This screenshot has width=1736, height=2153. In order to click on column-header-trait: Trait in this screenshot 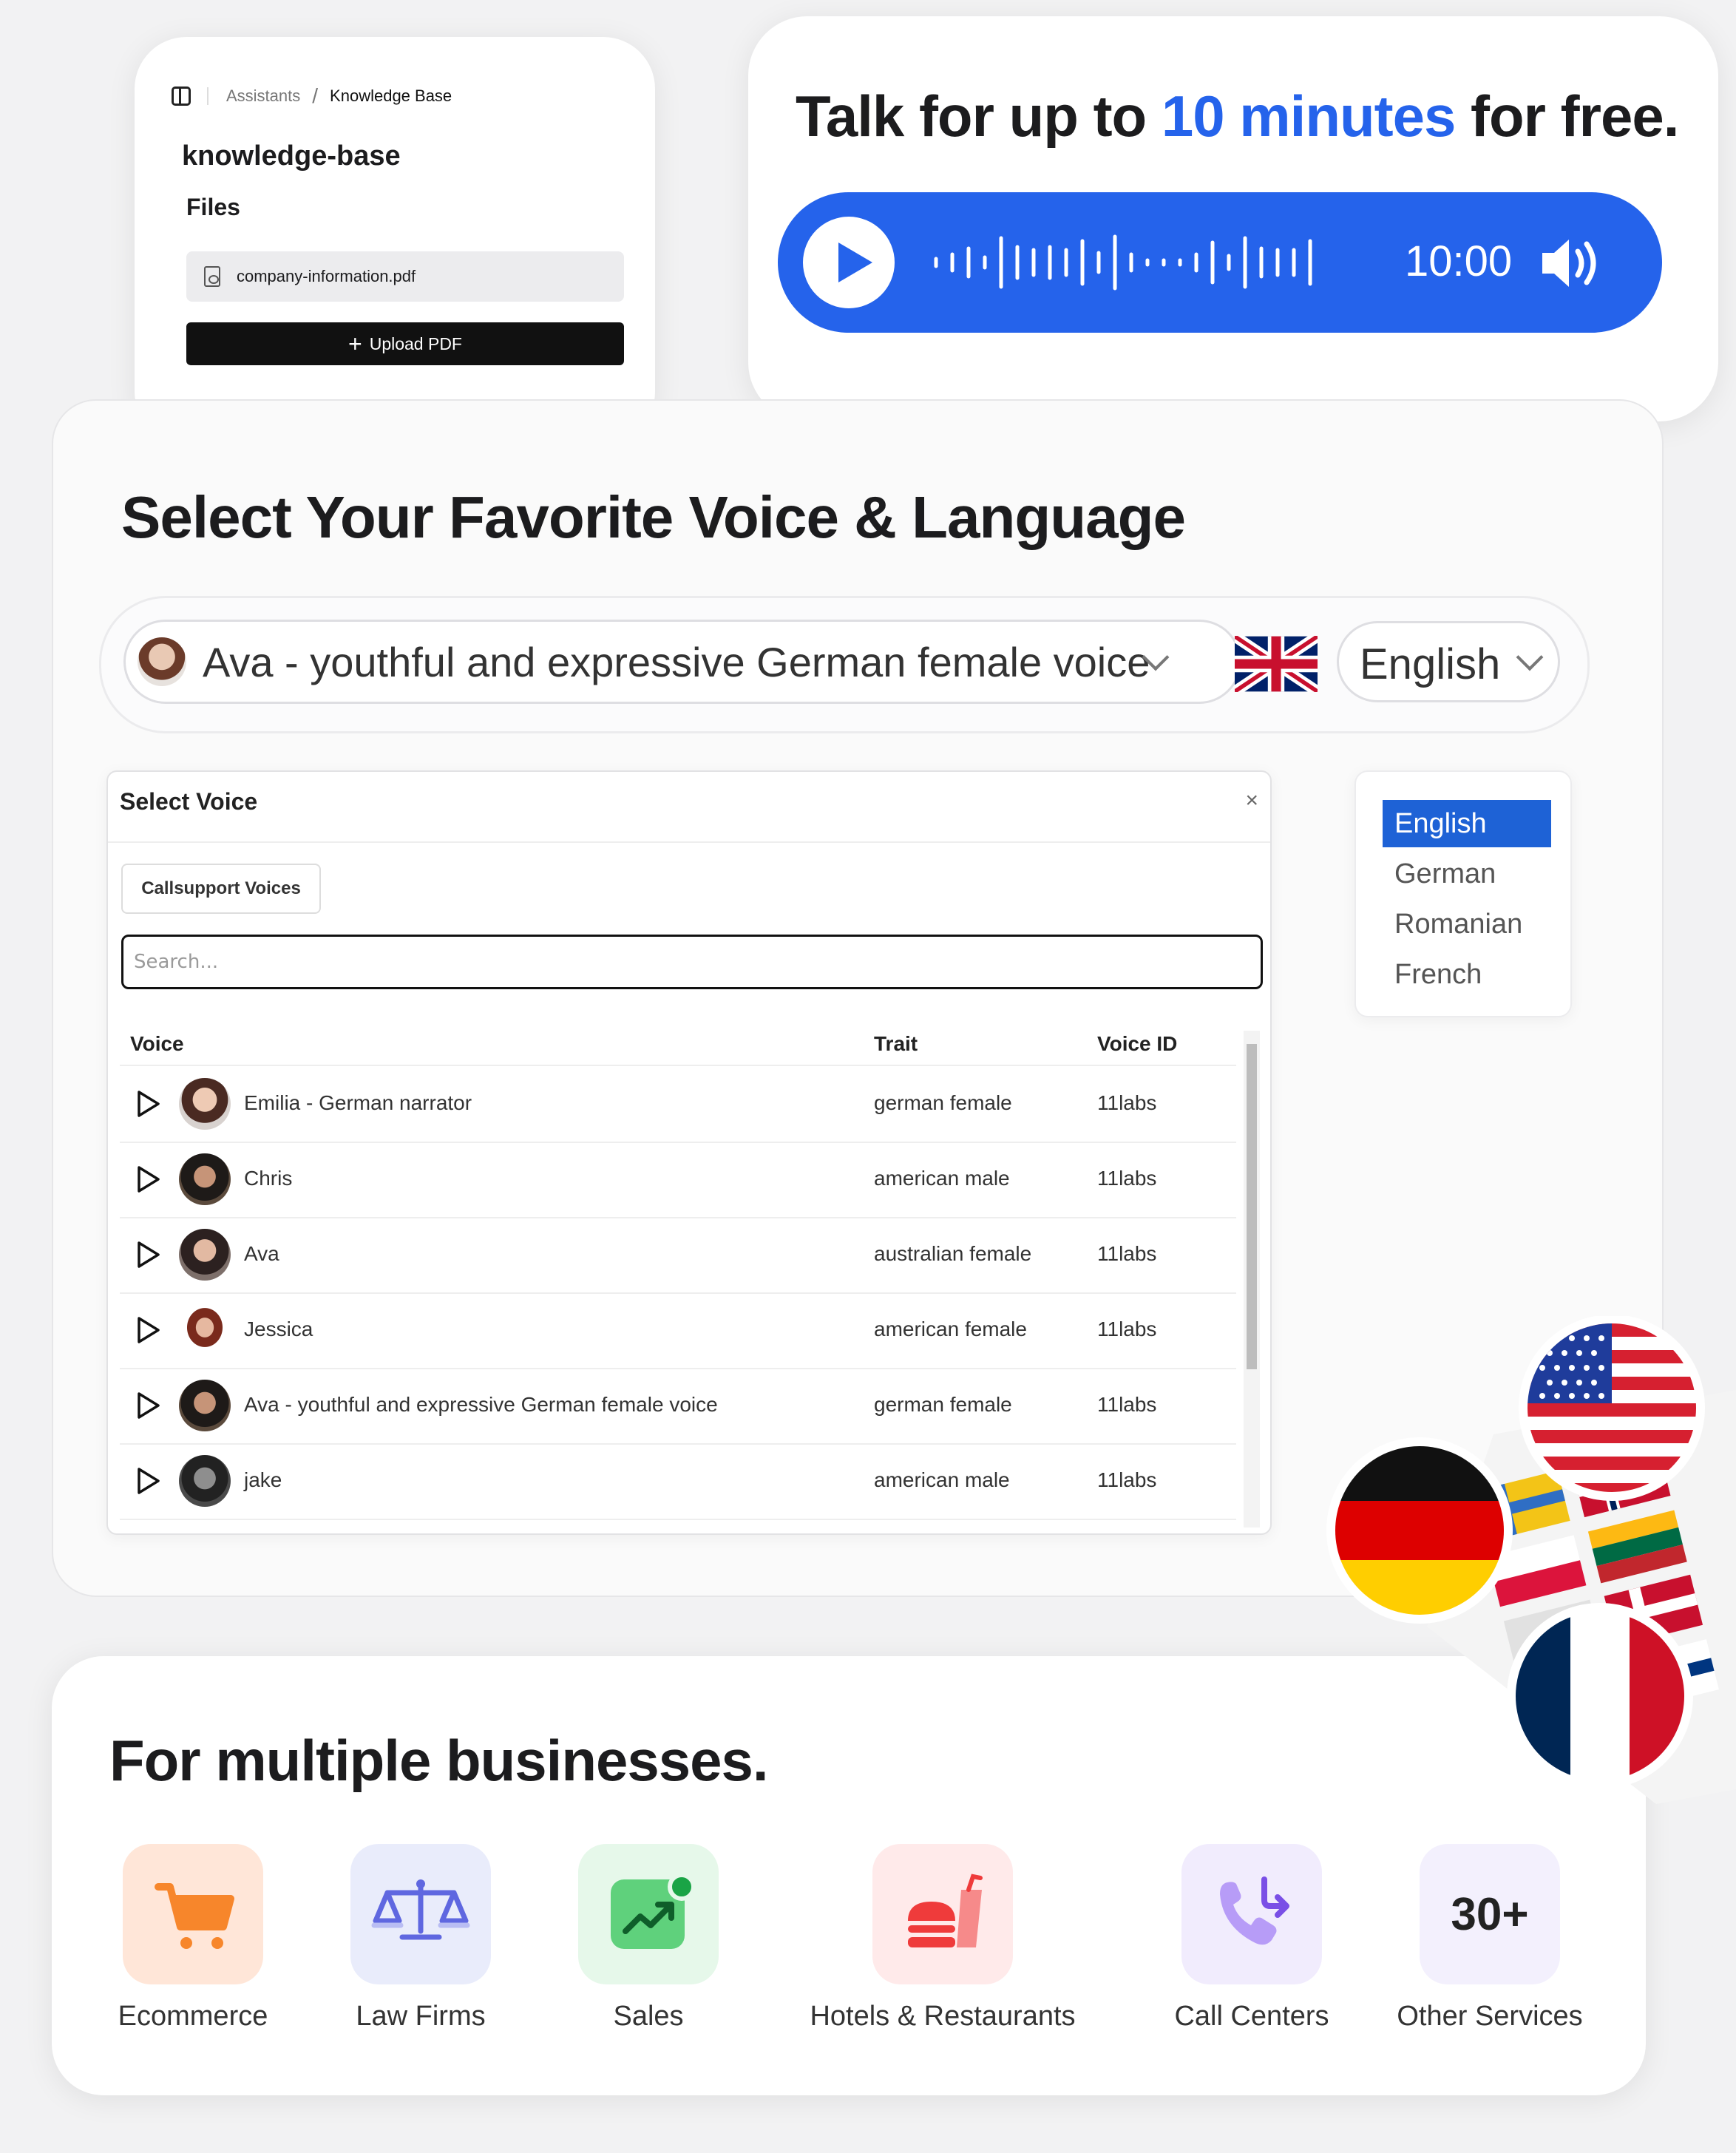, I will do `click(896, 1044)`.